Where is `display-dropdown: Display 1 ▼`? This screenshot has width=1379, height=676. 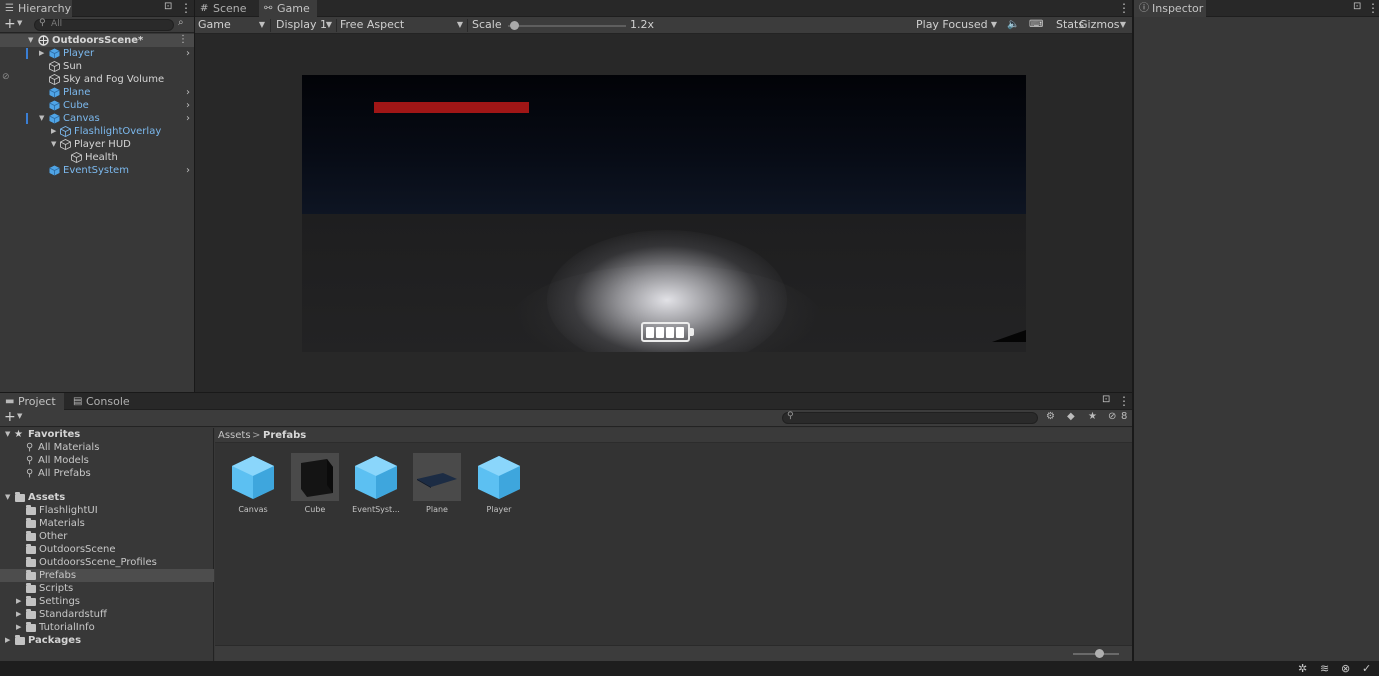 display-dropdown: Display 1 ▼ is located at coordinates (304, 25).